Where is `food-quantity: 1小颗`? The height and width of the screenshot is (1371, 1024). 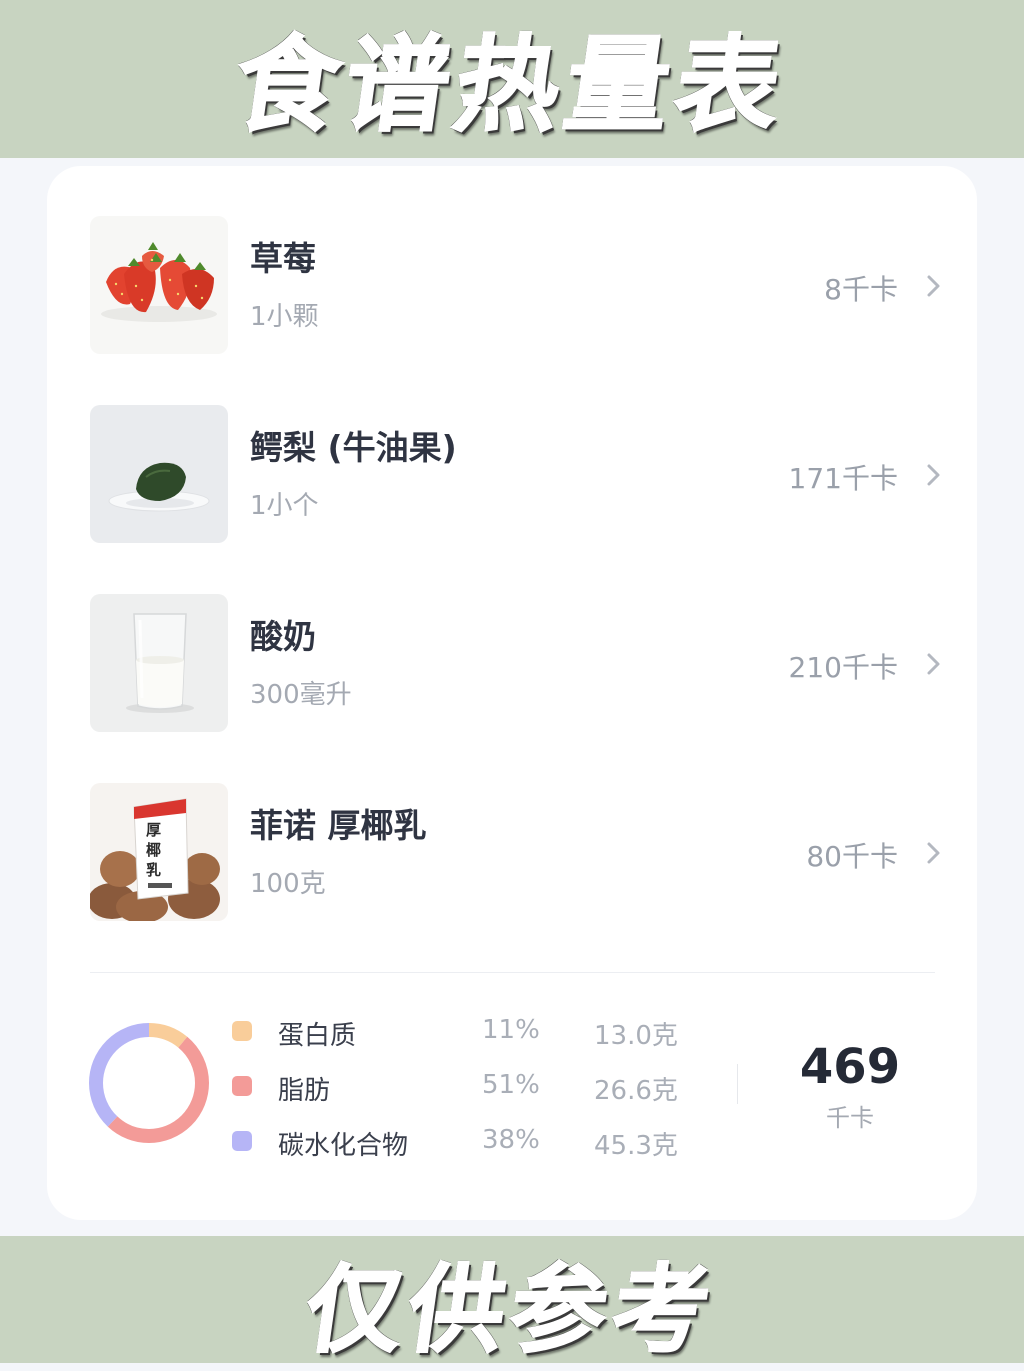
food-quantity: 1小颗 is located at coordinates (284, 317).